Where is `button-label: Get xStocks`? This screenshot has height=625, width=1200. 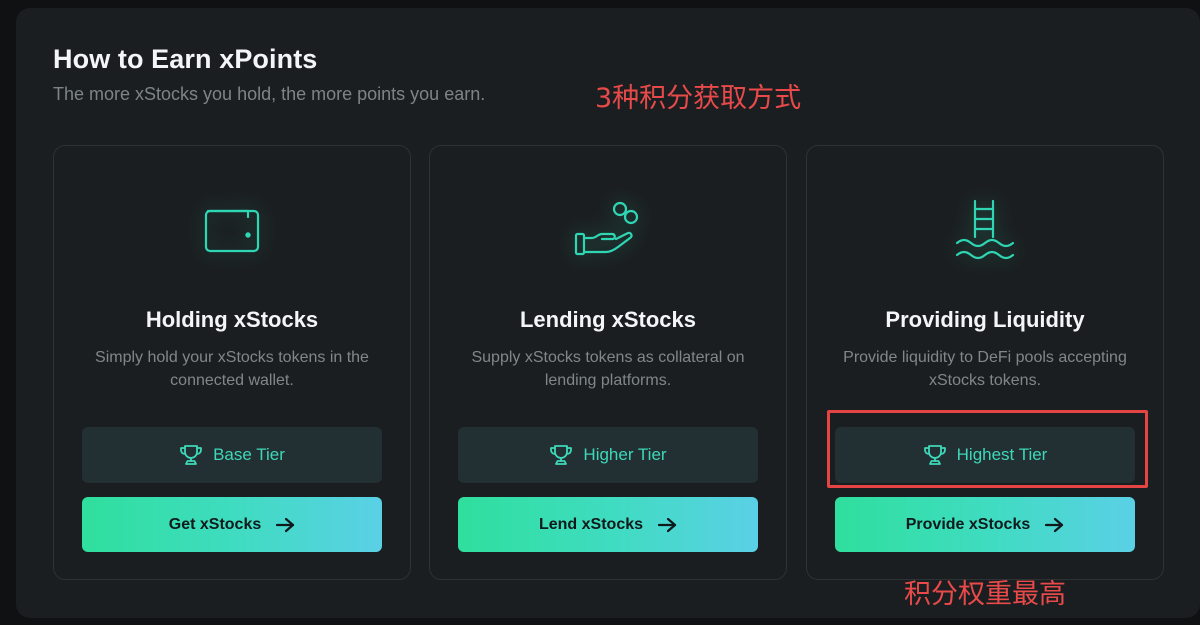
button-label: Get xStocks is located at coordinates (215, 524).